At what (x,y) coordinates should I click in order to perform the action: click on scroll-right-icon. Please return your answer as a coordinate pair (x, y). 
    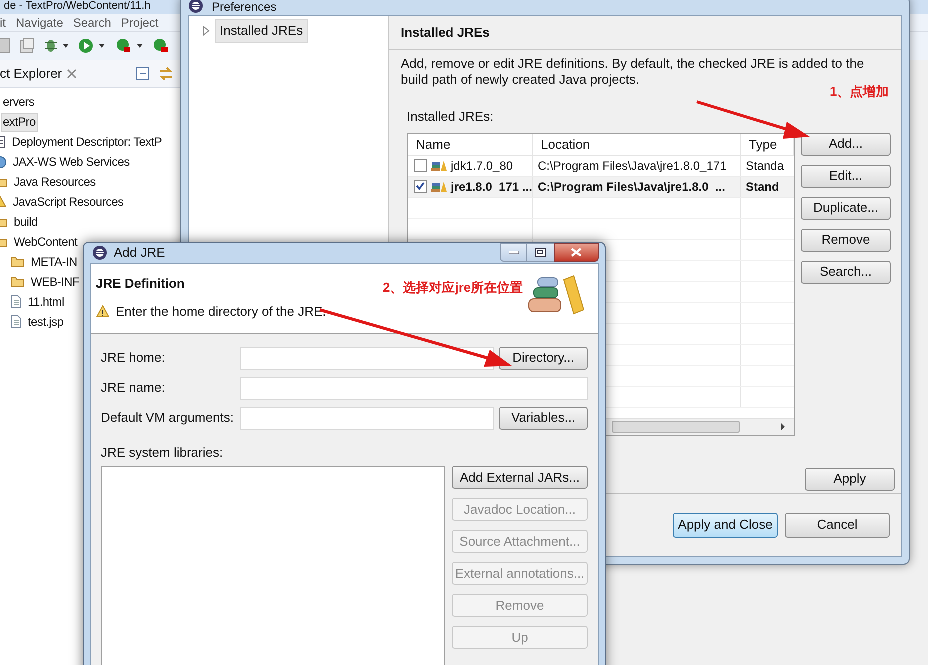
    Looking at the image, I should click on (783, 426).